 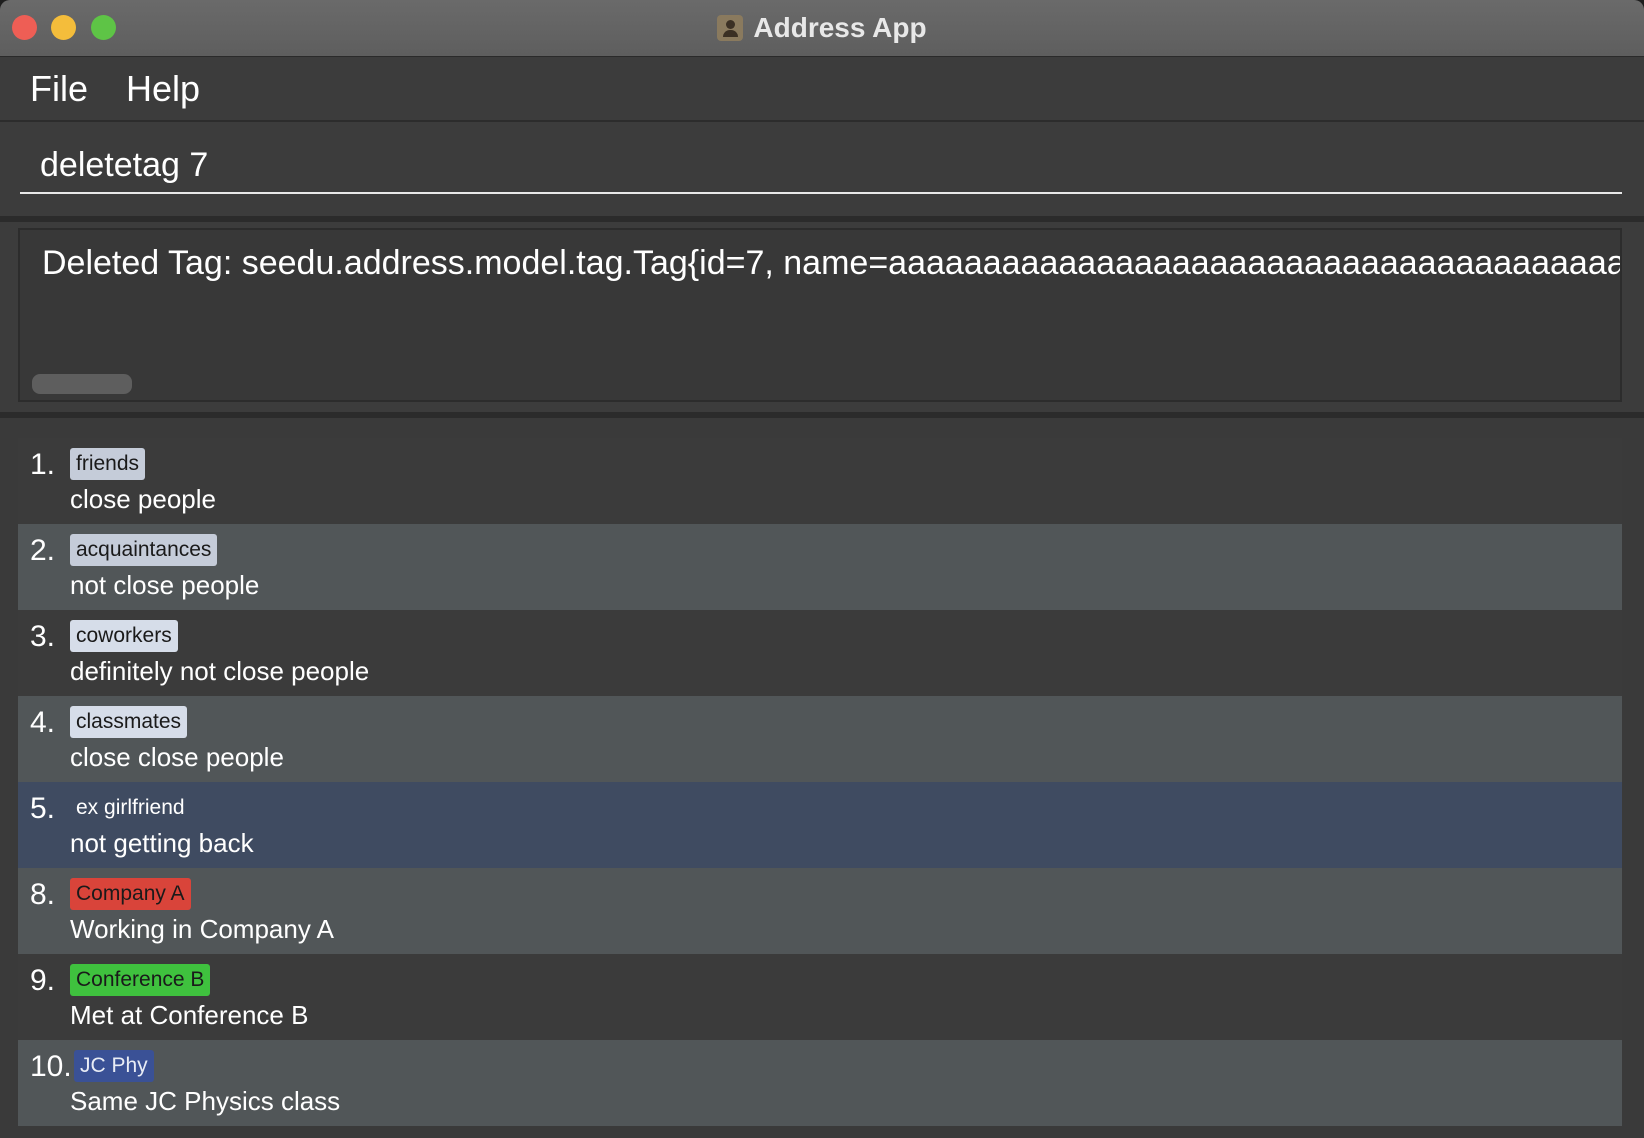 What do you see at coordinates (43, 636) in the screenshot?
I see `tag-index: 3.` at bounding box center [43, 636].